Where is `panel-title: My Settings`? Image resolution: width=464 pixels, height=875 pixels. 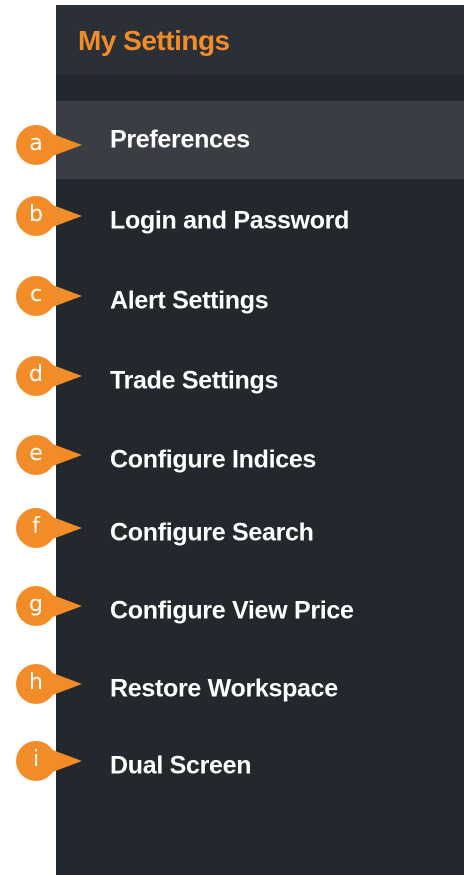
panel-title: My Settings is located at coordinates (154, 40).